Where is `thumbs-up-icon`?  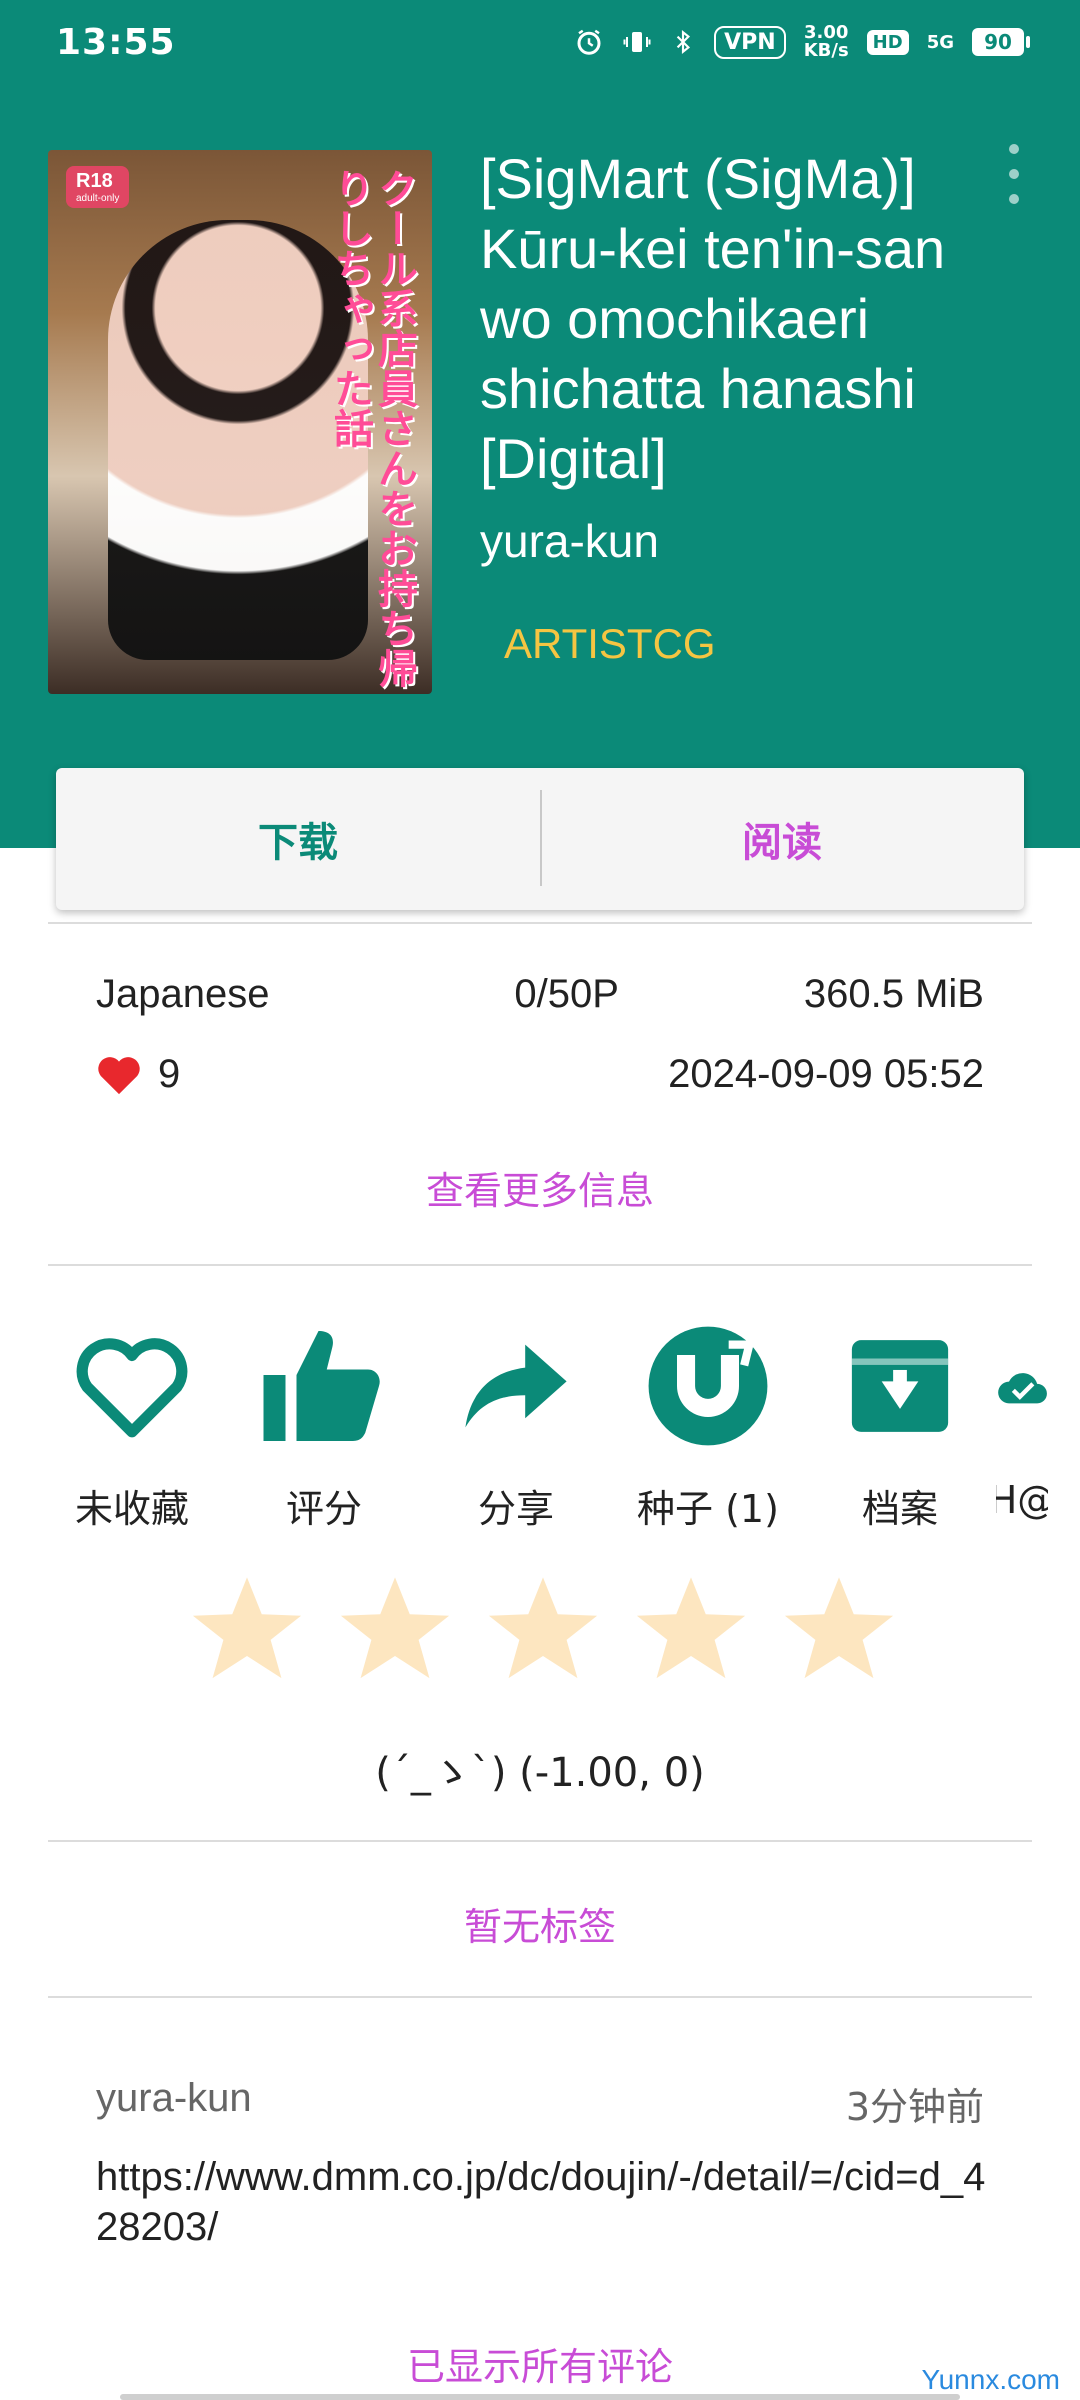 thumbs-up-icon is located at coordinates (324, 1386).